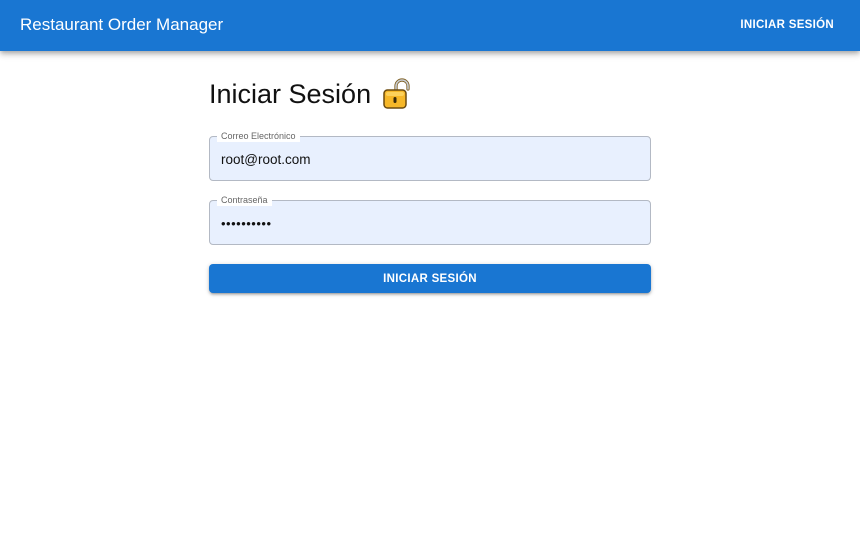  What do you see at coordinates (397, 94) in the screenshot?
I see `lock-icon` at bounding box center [397, 94].